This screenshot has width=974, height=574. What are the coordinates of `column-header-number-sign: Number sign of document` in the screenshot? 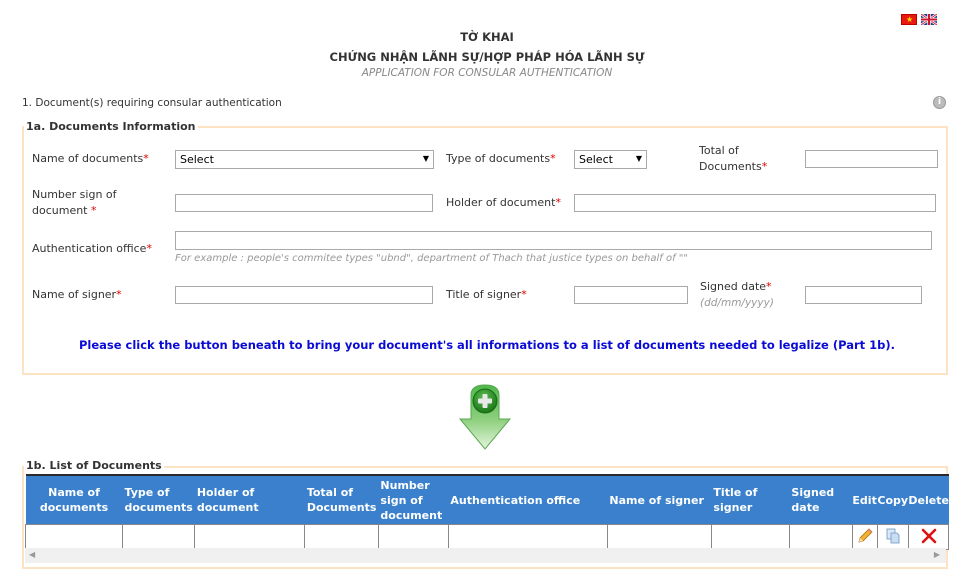 It's located at (413, 499).